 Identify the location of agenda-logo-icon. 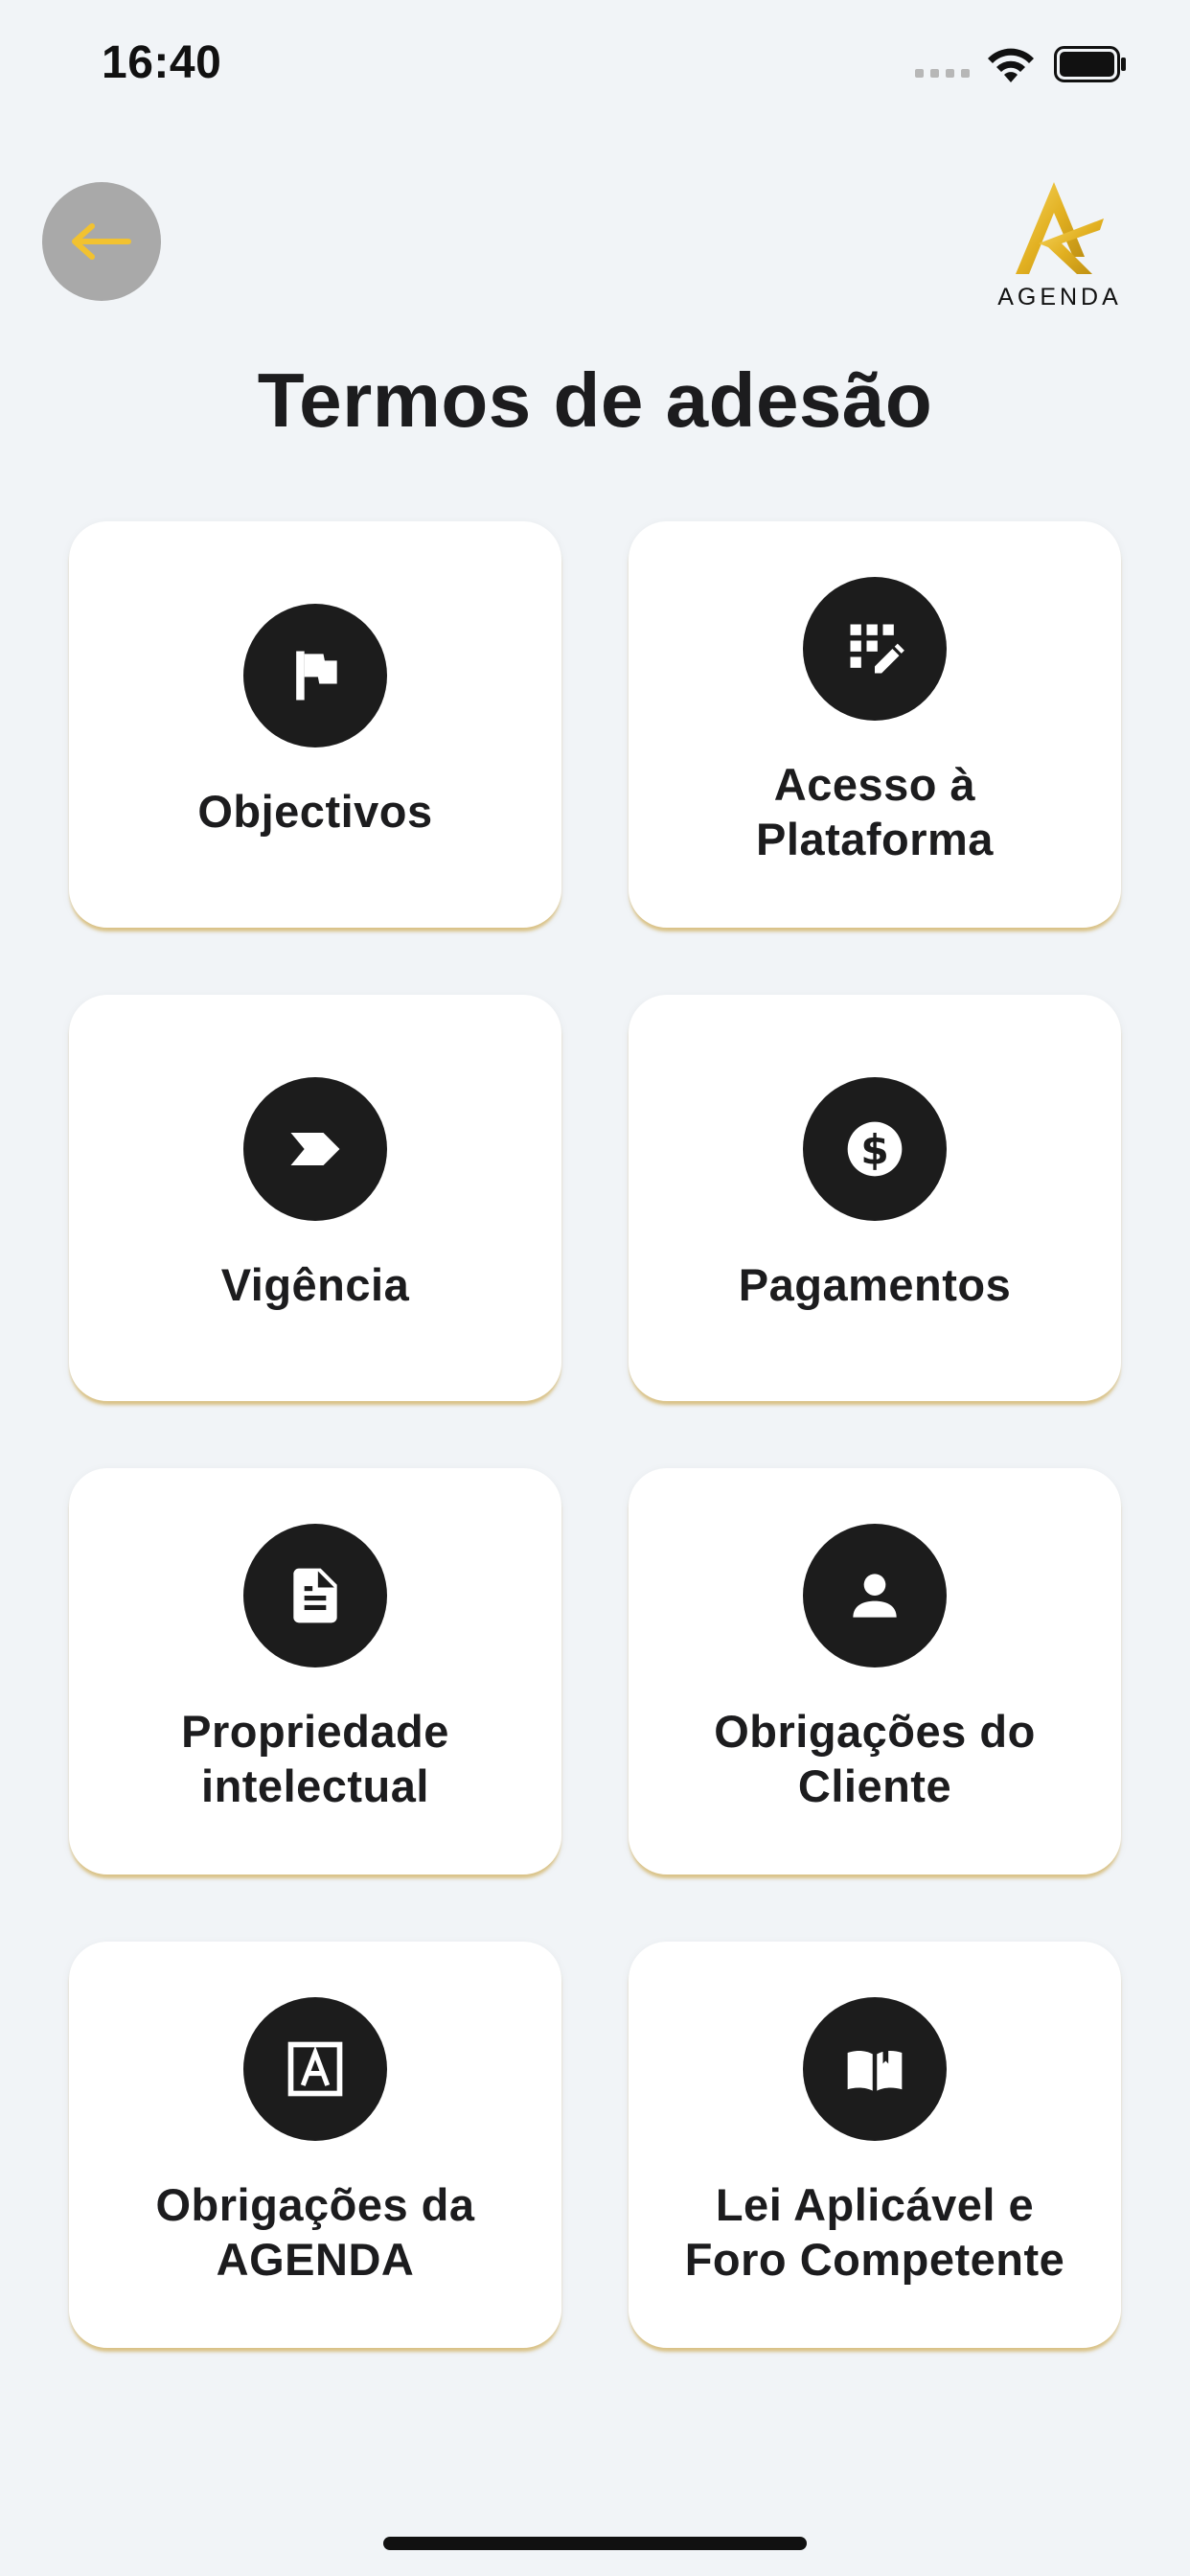
(1060, 228).